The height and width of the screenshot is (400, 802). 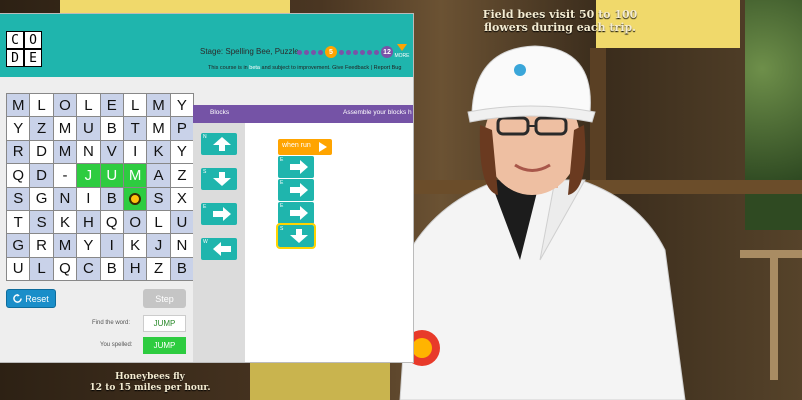 What do you see at coordinates (222, 214) in the screenshot?
I see `arrow-right-icon` at bounding box center [222, 214].